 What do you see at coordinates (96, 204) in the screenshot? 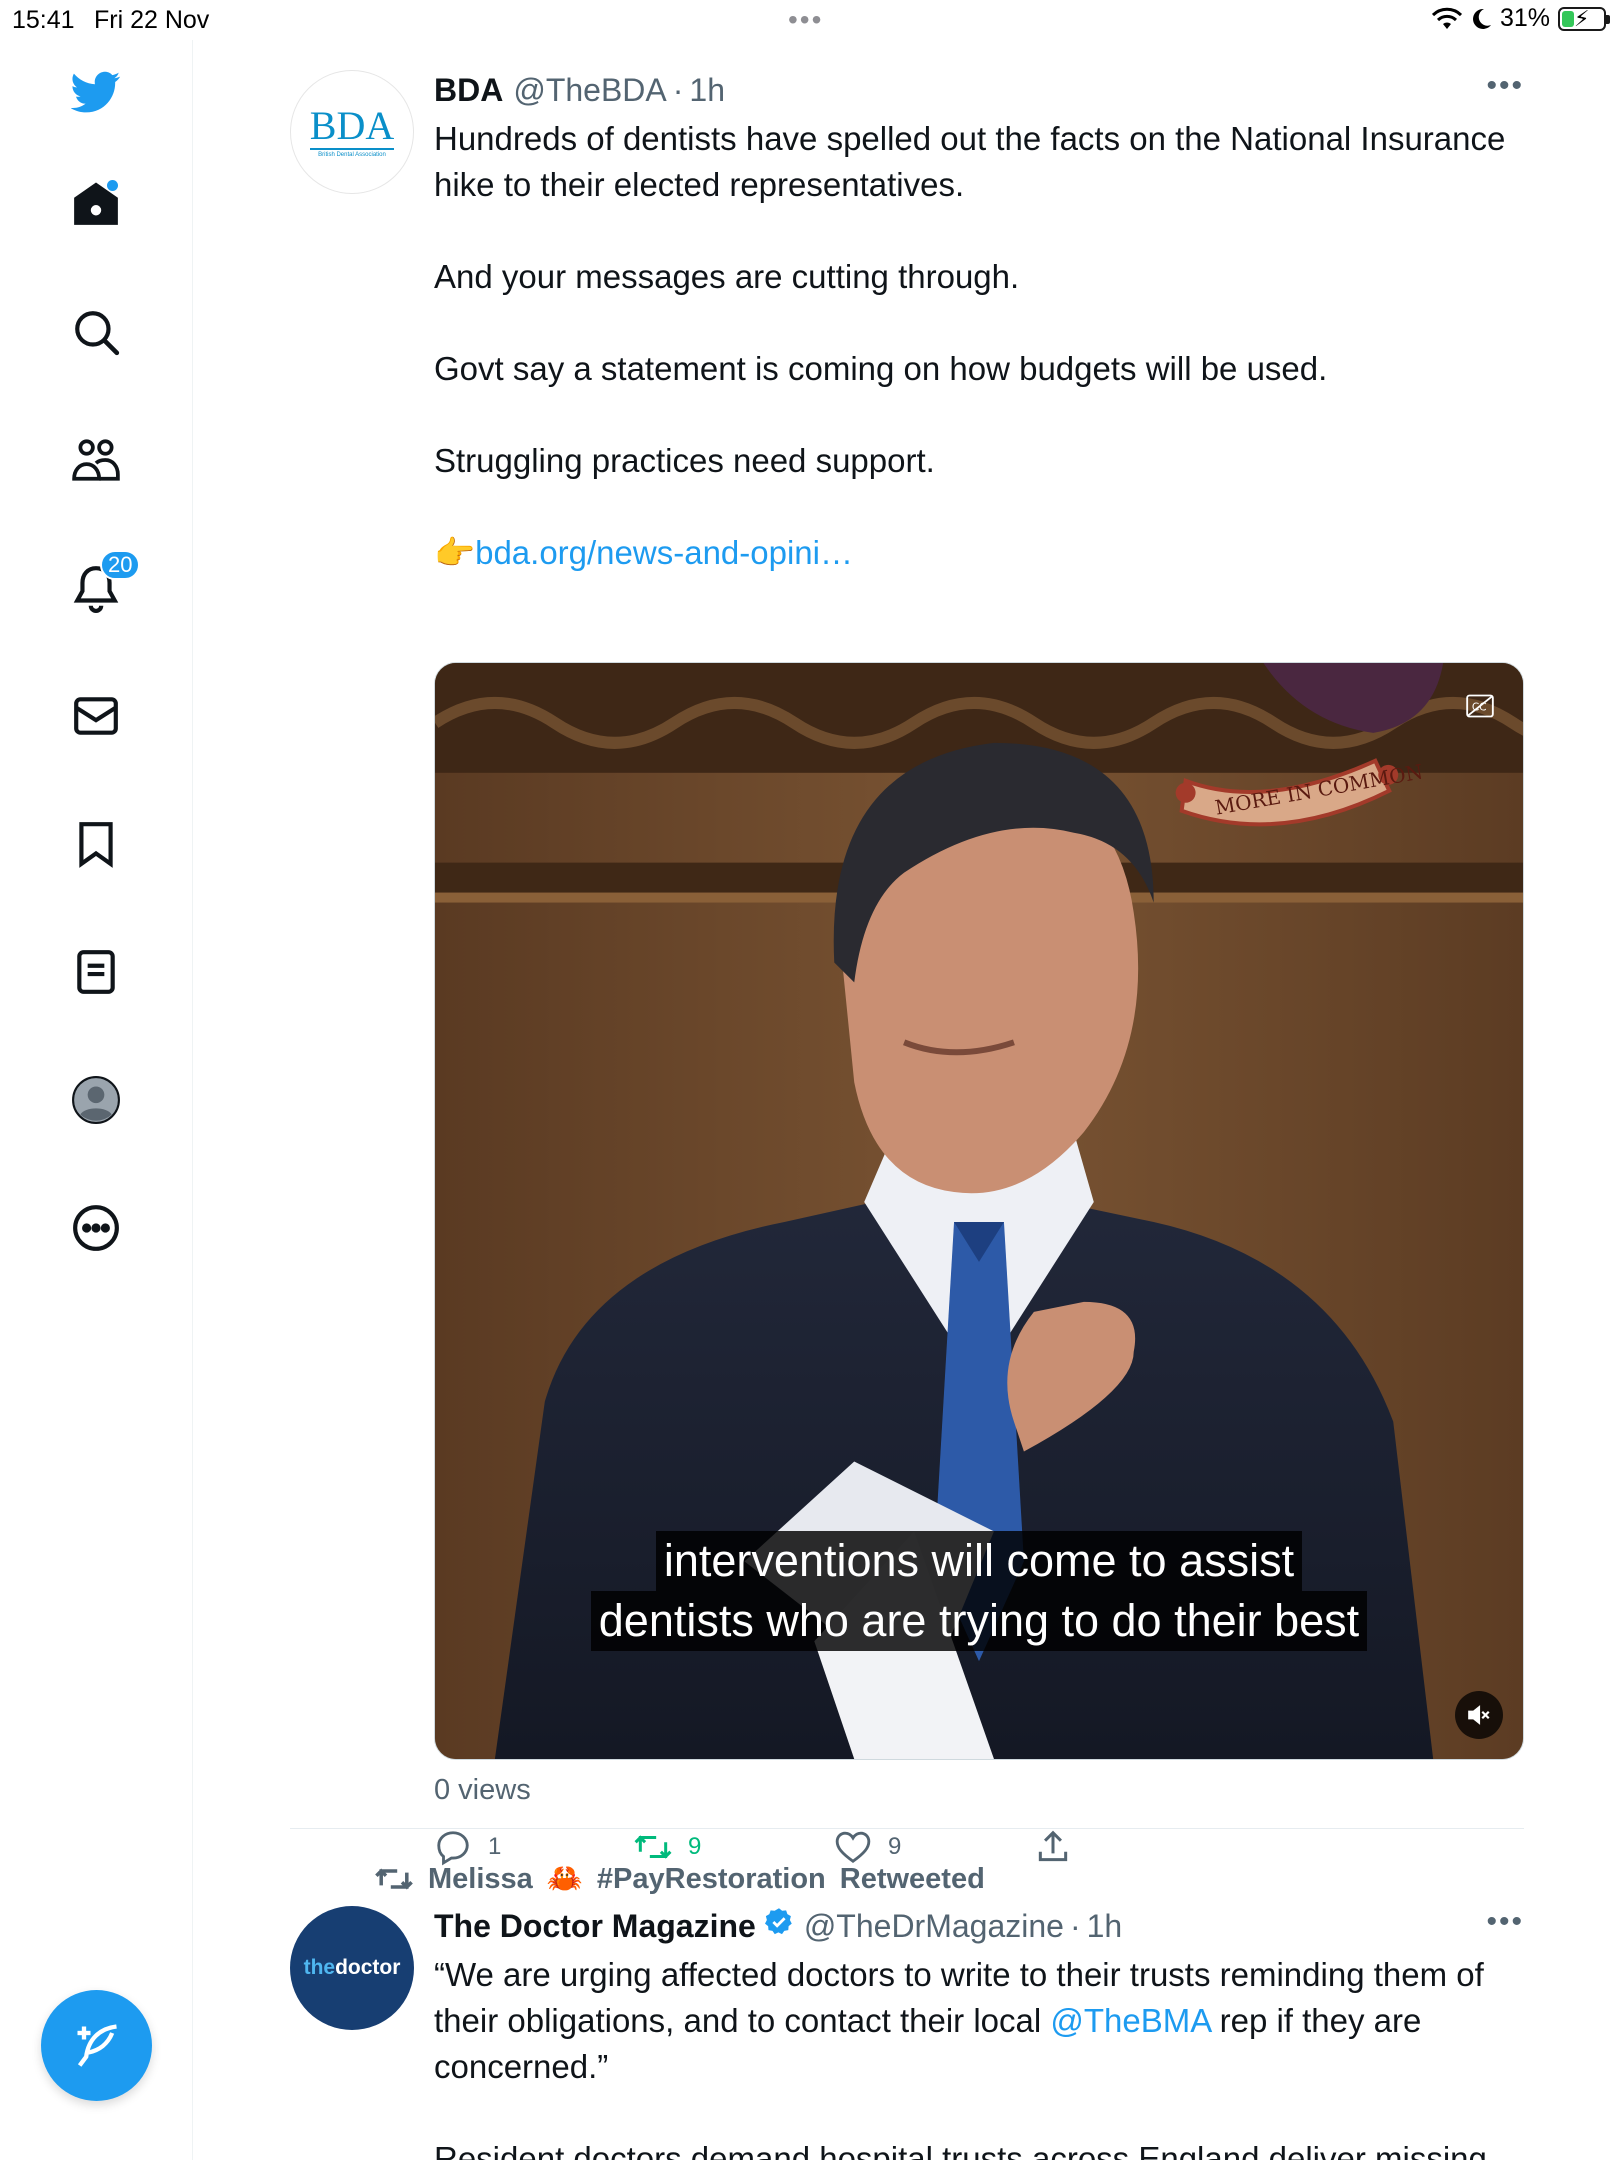
I see `home-icon` at bounding box center [96, 204].